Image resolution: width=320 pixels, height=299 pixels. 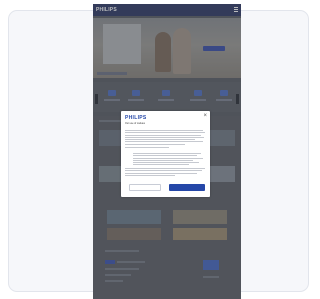 I want to click on cookie-settings-button, so click(x=145, y=187).